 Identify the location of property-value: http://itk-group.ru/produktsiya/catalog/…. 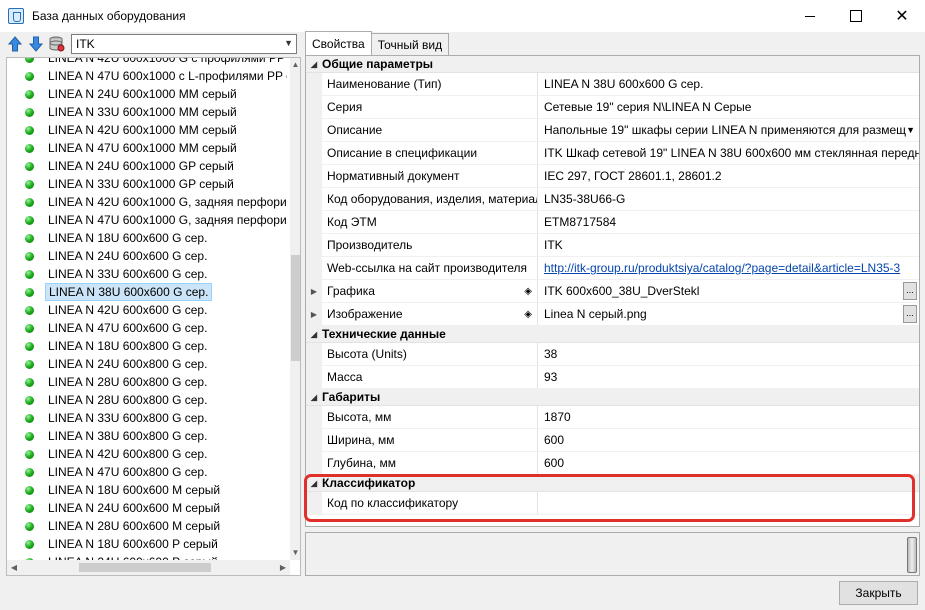
(728, 268).